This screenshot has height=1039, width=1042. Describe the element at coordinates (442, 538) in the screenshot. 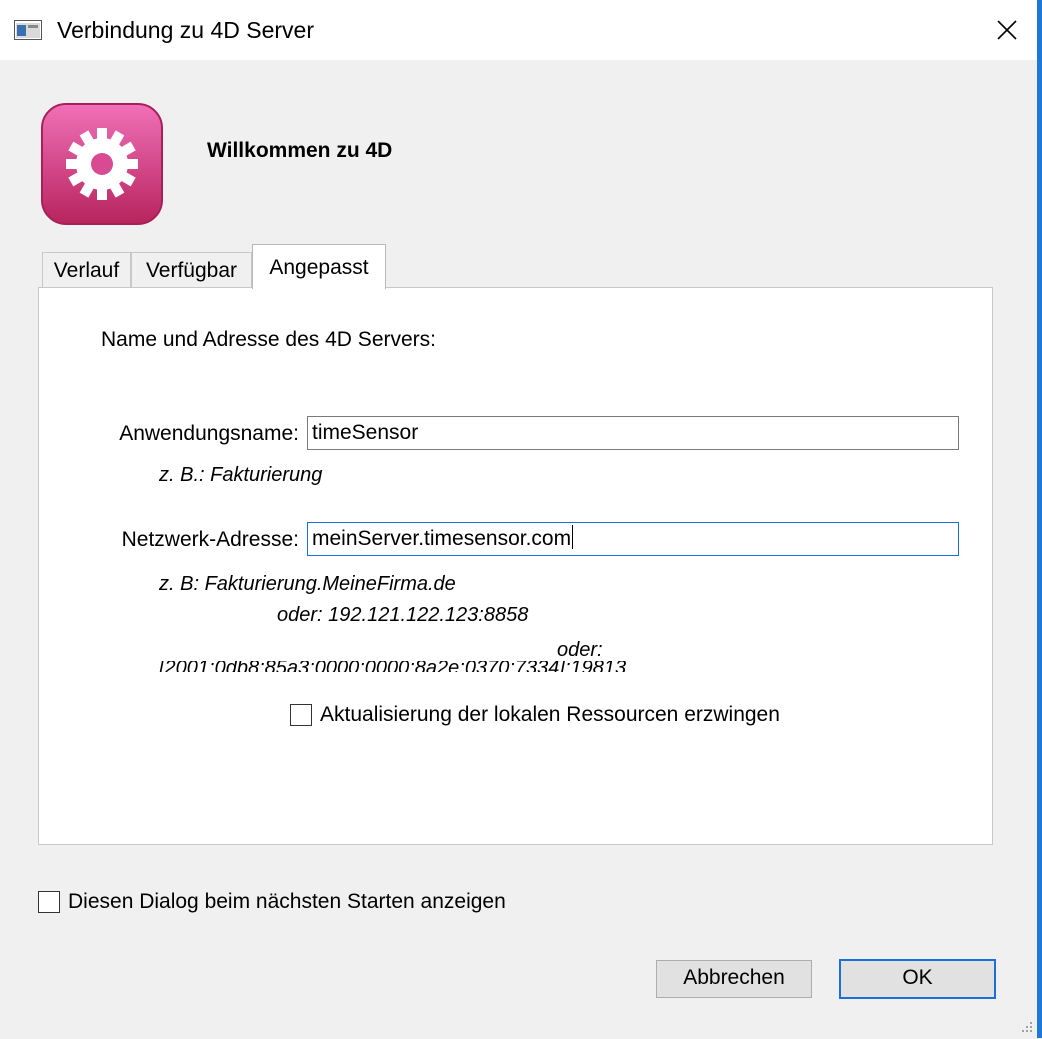

I see `network-address-value: meinServer.timesensor.com` at that location.